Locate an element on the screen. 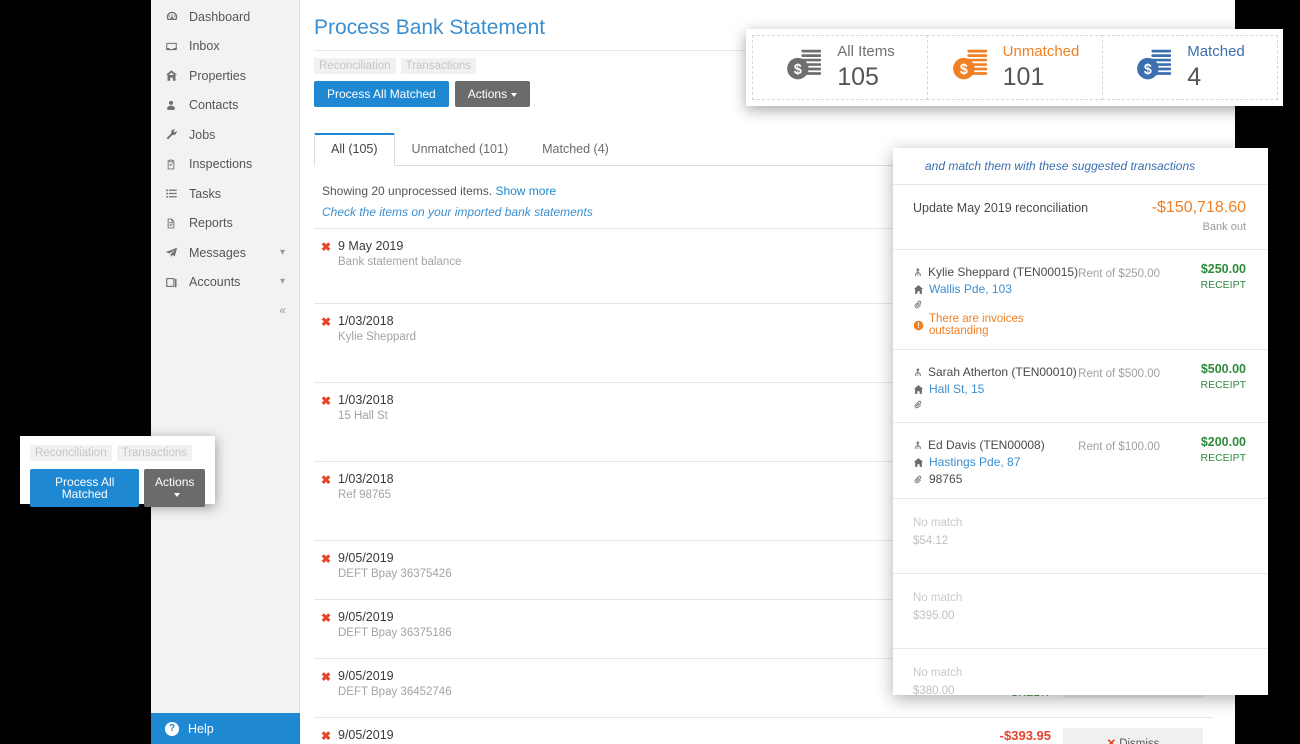 The width and height of the screenshot is (1300, 744). tab-0: All (105) is located at coordinates (354, 149).